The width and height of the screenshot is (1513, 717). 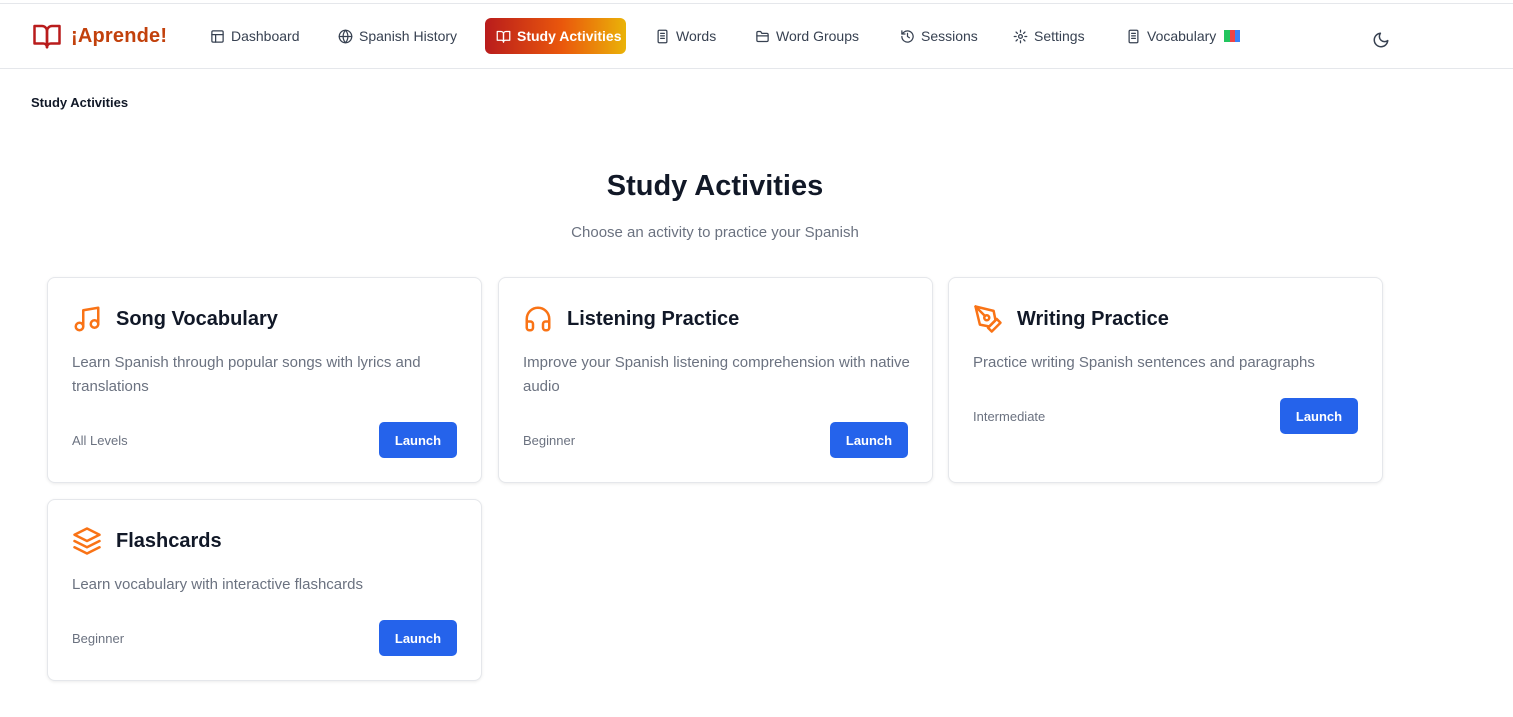 What do you see at coordinates (949, 36) in the screenshot?
I see `nav-item-label: Sessions` at bounding box center [949, 36].